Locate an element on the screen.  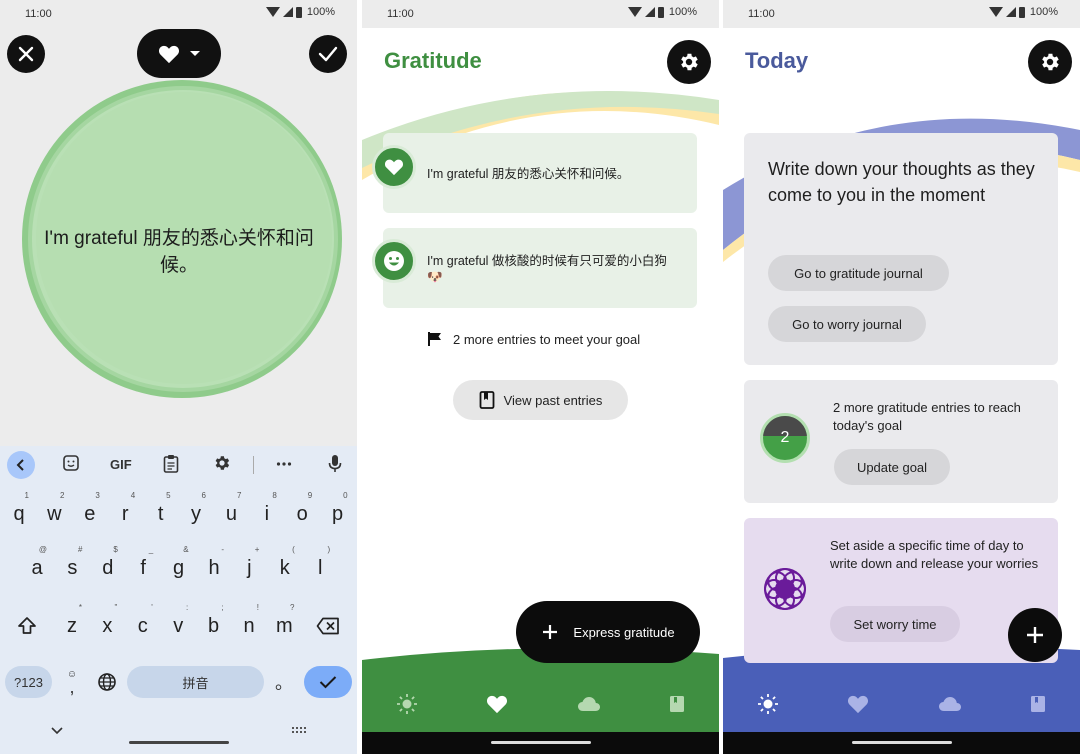
key-hint: : is located at coordinates (187, 607).